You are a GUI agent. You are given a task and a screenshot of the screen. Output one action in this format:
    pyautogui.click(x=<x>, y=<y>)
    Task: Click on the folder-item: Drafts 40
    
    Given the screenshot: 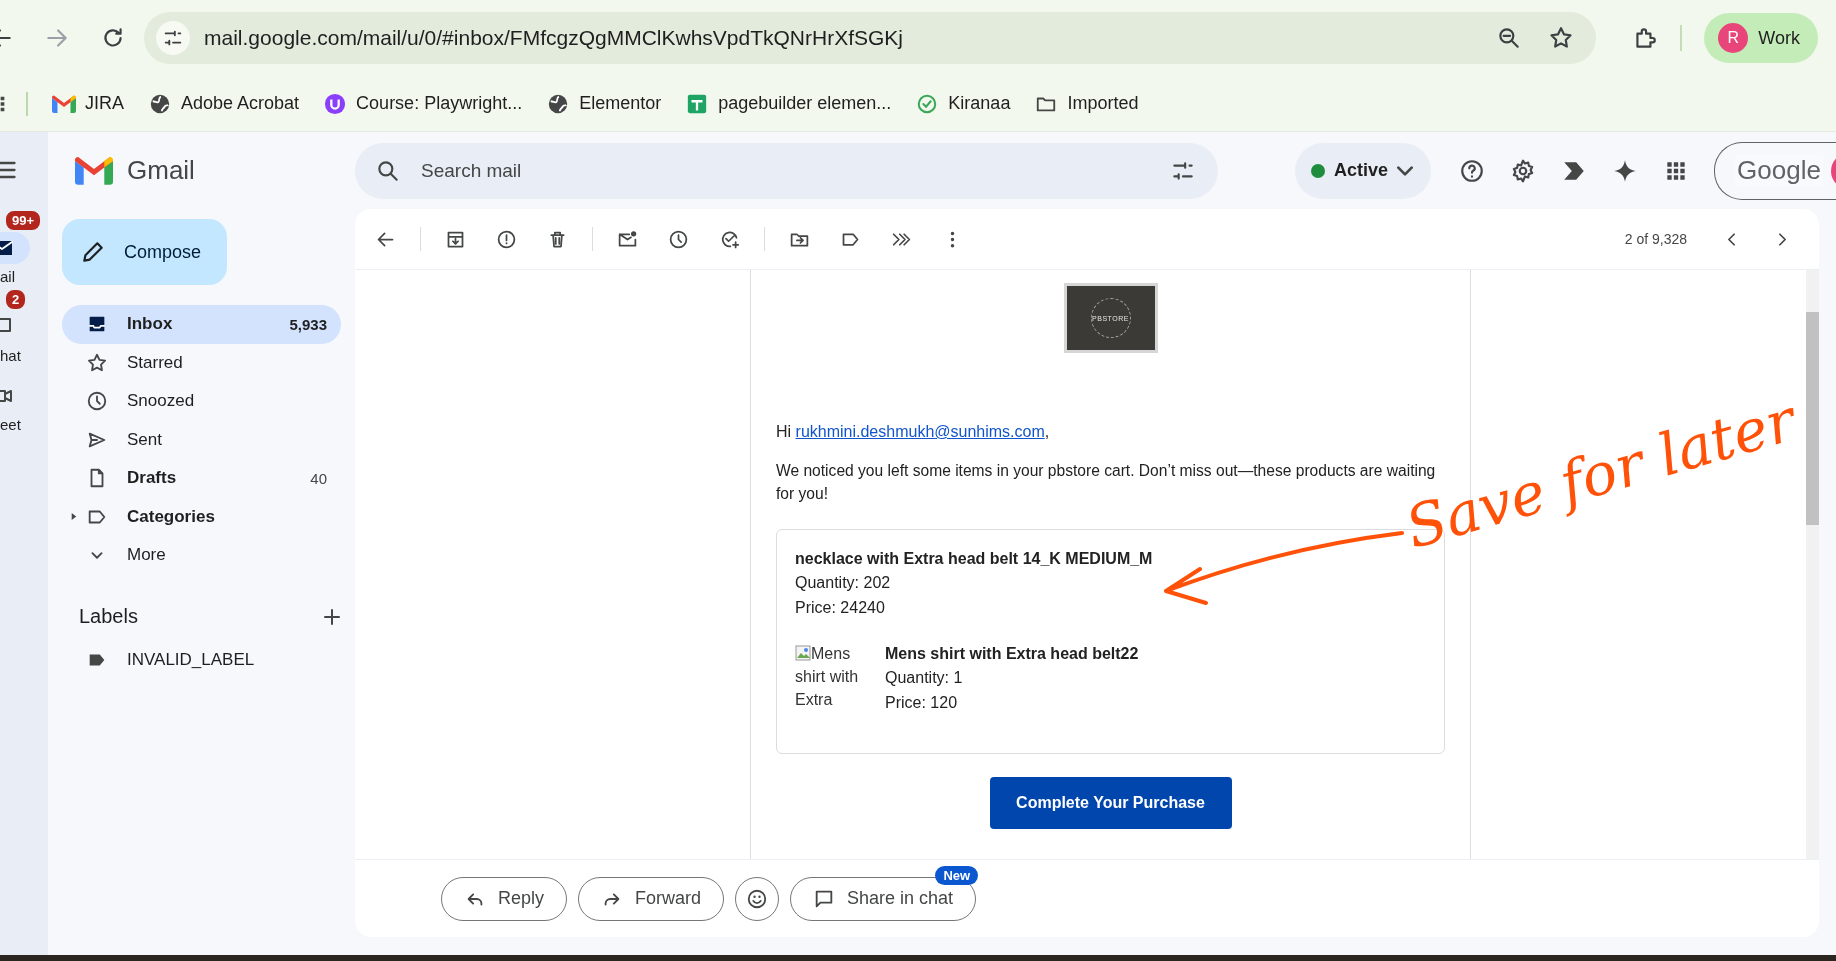 What is the action you would take?
    pyautogui.click(x=201, y=478)
    